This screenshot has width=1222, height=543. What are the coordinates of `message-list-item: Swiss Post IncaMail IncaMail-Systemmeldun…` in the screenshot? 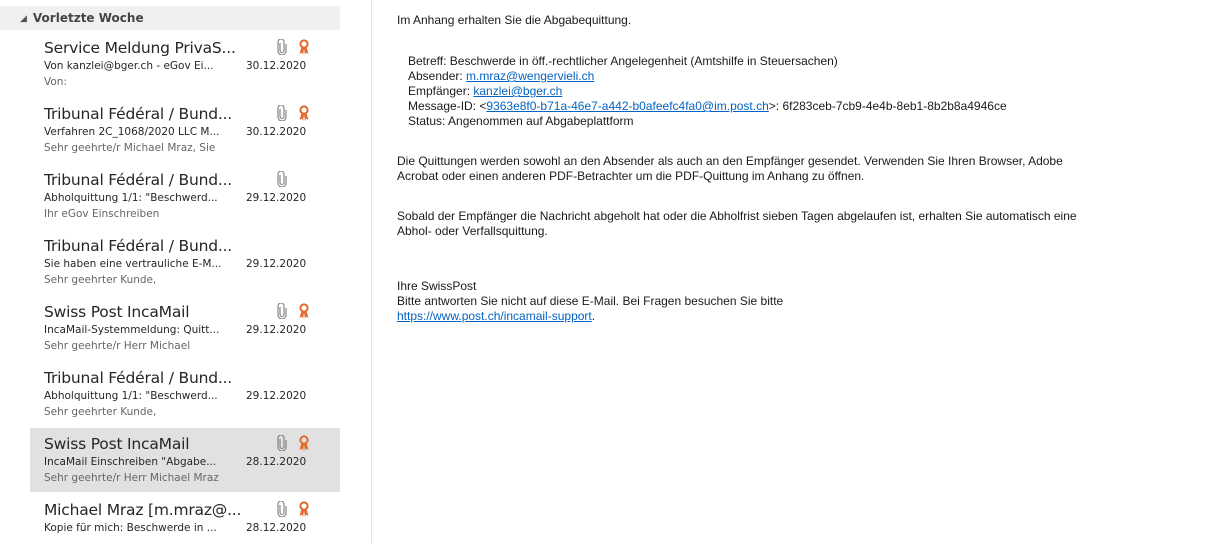 It's located at (185, 328).